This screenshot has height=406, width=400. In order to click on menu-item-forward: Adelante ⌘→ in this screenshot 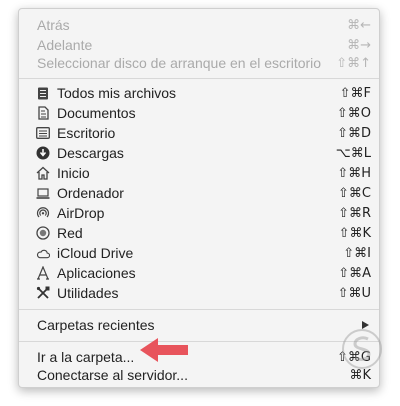, I will do `click(199, 45)`.